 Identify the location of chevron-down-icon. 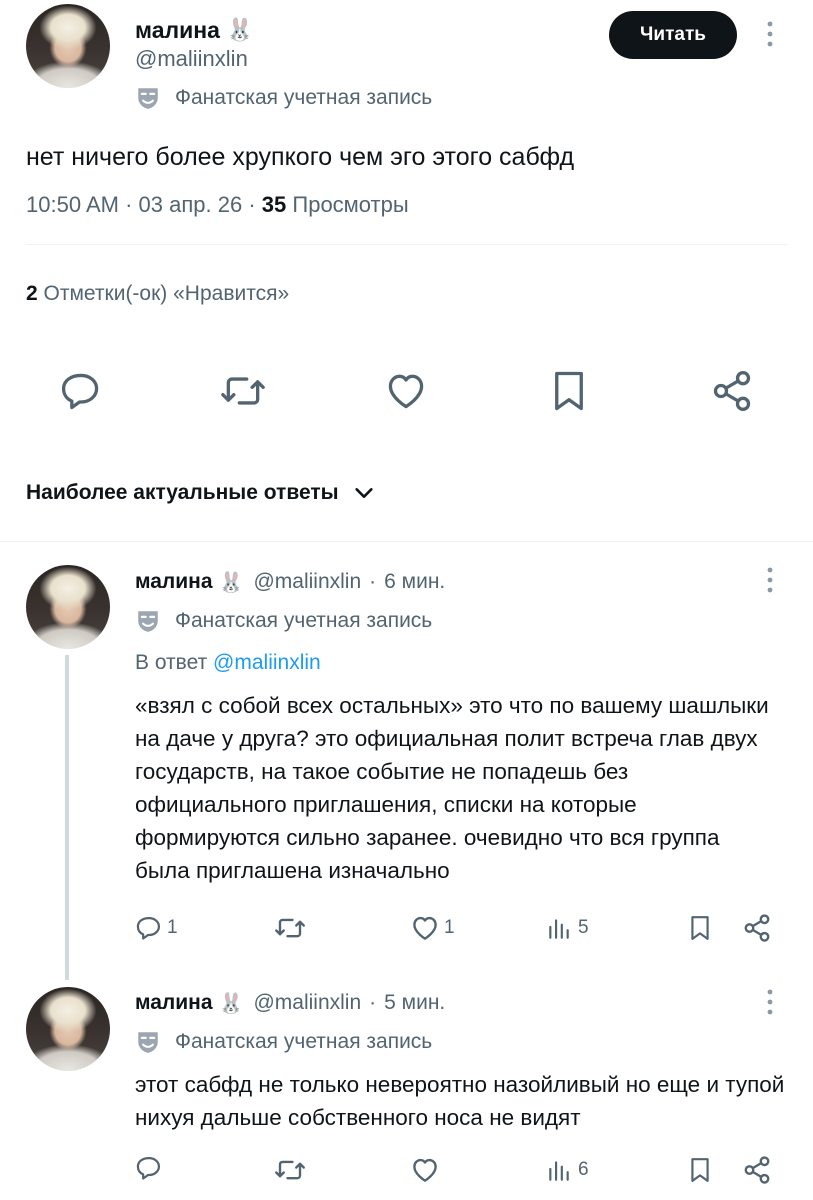
(364, 493).